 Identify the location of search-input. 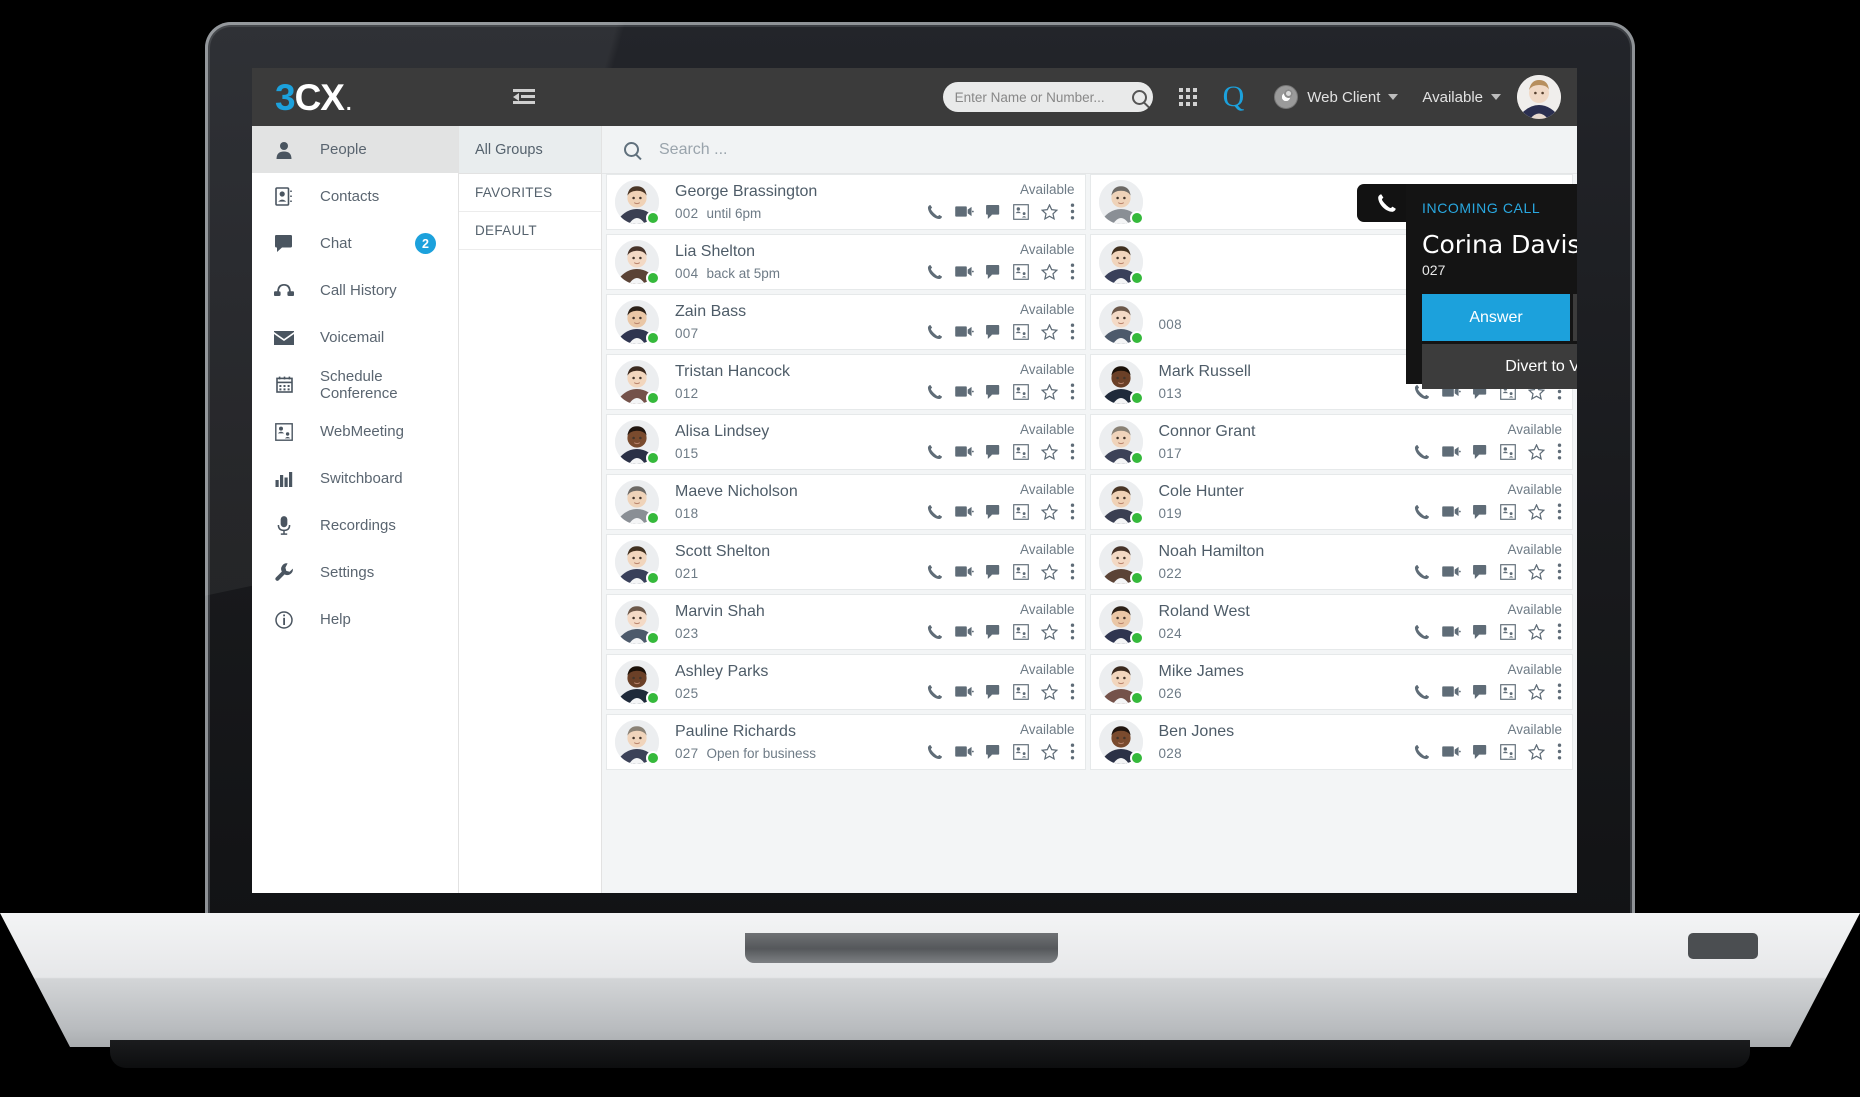
(1043, 97).